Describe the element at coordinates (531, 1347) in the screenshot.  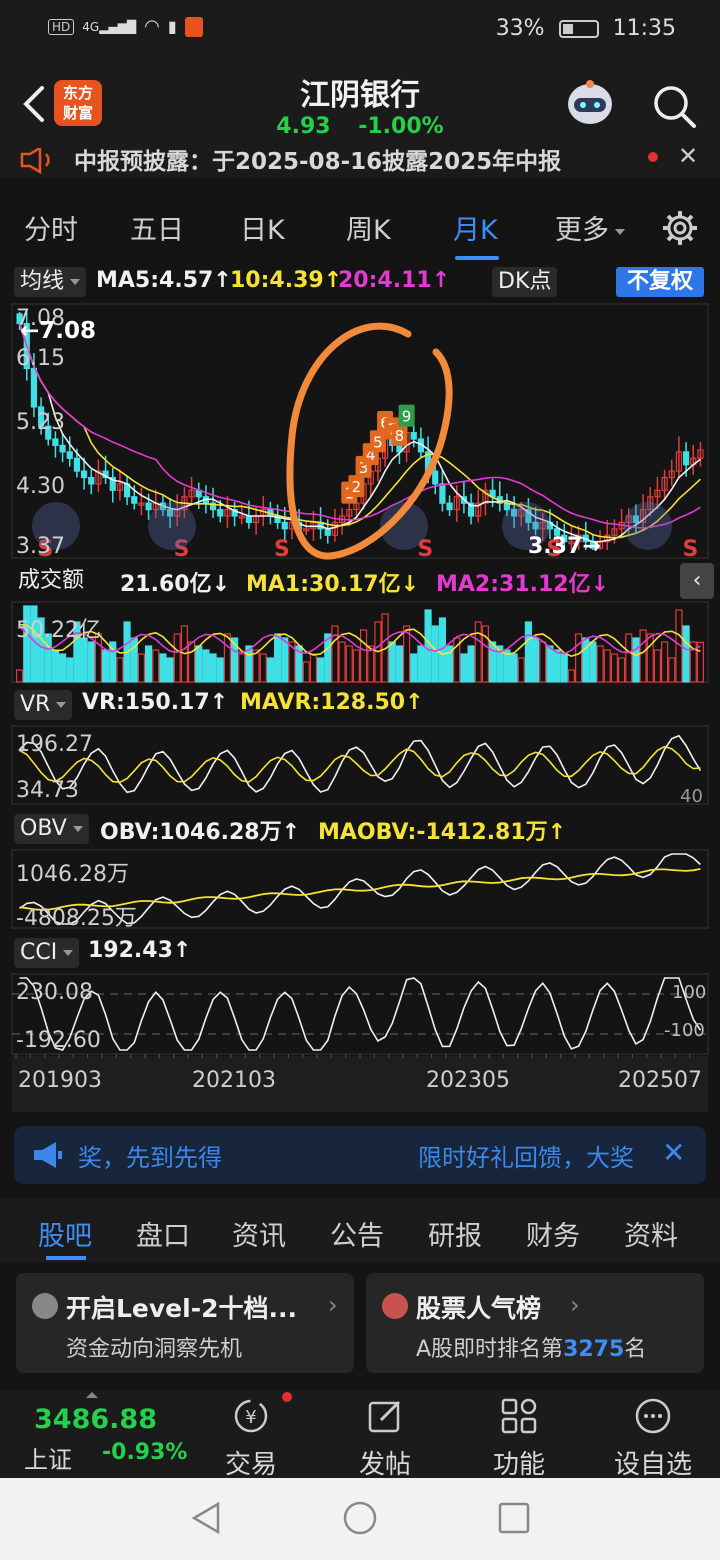
I see `popularity-subtitle: A股即时排名第3275名` at that location.